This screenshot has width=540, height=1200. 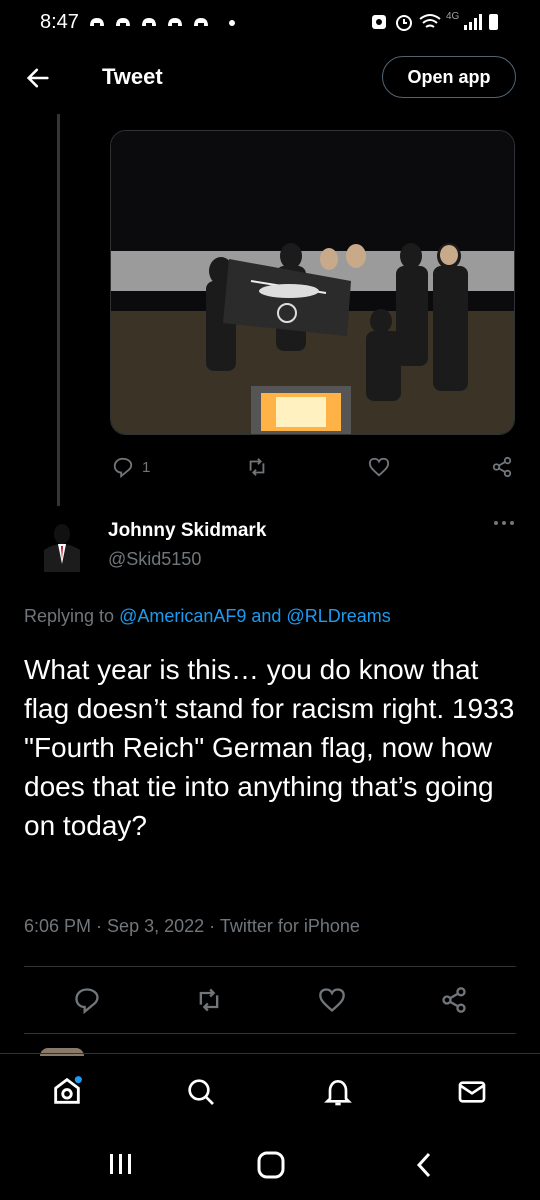 What do you see at coordinates (473, 22) in the screenshot?
I see `signal-icon` at bounding box center [473, 22].